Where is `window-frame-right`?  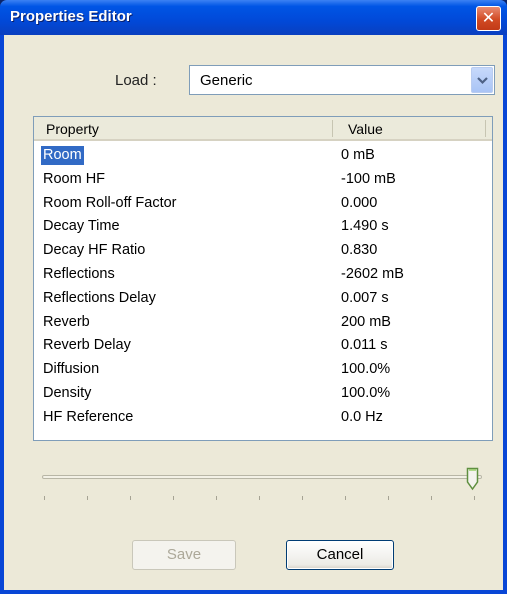
window-frame-right is located at coordinates (505, 314).